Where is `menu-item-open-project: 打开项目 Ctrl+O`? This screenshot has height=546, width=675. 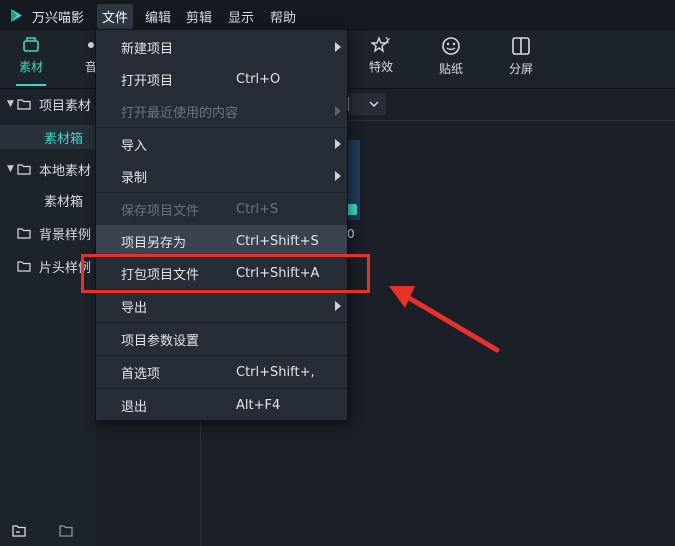 menu-item-open-project: 打开项目 Ctrl+O is located at coordinates (221, 79).